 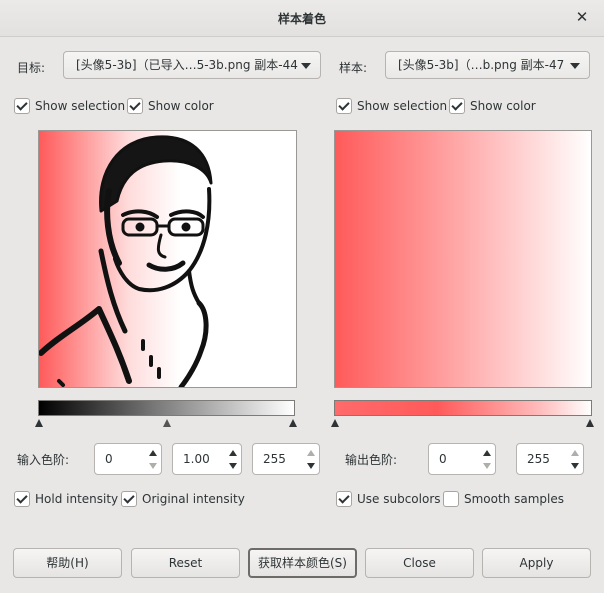 What do you see at coordinates (582, 17) in the screenshot?
I see `close-icon: ✕` at bounding box center [582, 17].